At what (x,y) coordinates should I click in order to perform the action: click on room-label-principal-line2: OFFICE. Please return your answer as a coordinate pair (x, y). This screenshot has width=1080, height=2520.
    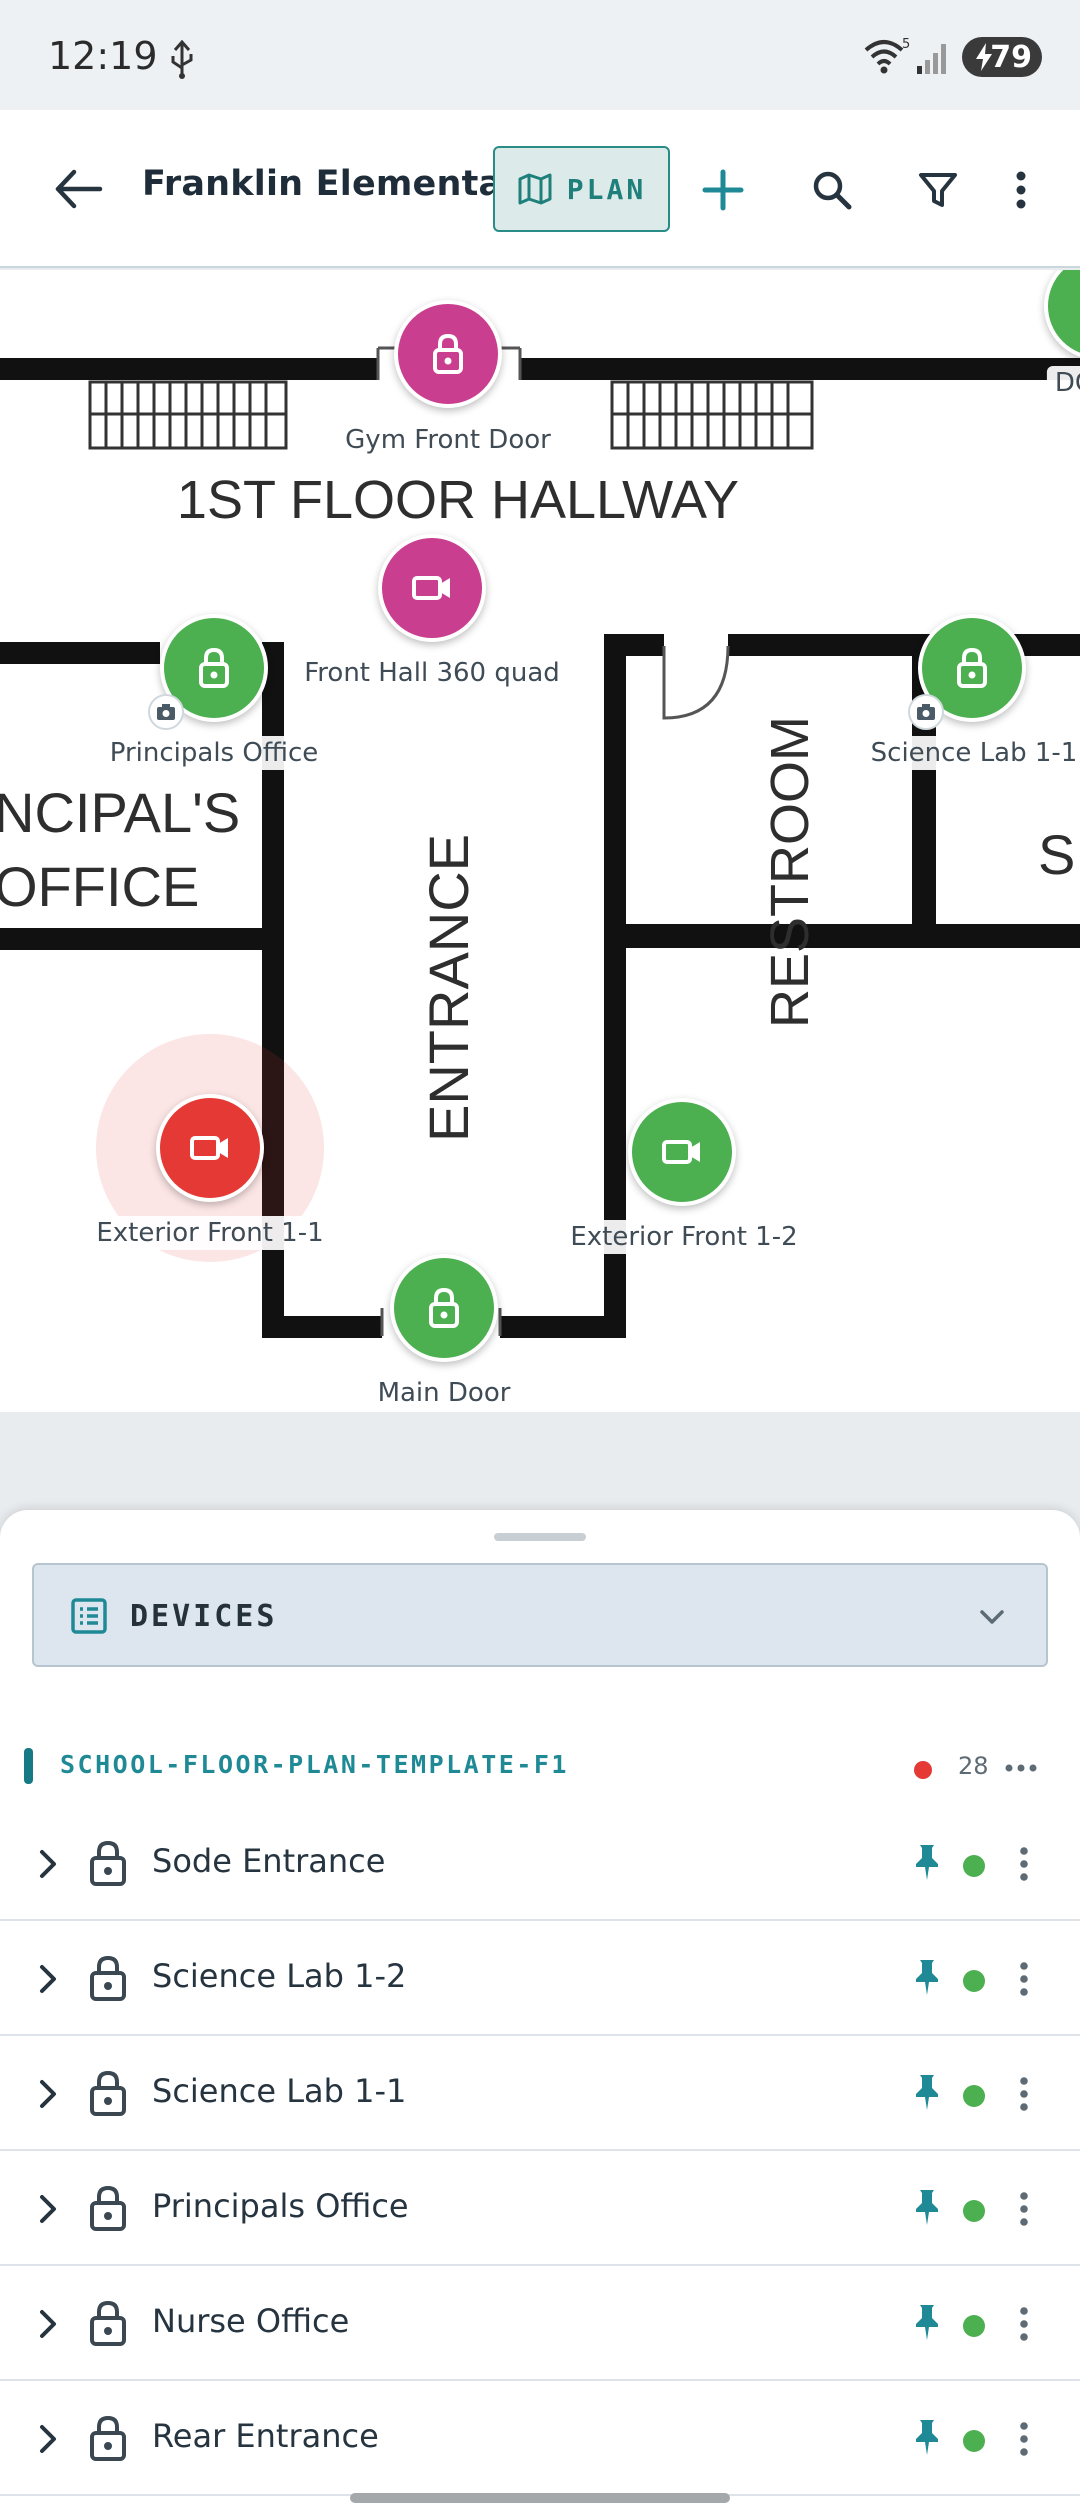
    Looking at the image, I should click on (99, 886).